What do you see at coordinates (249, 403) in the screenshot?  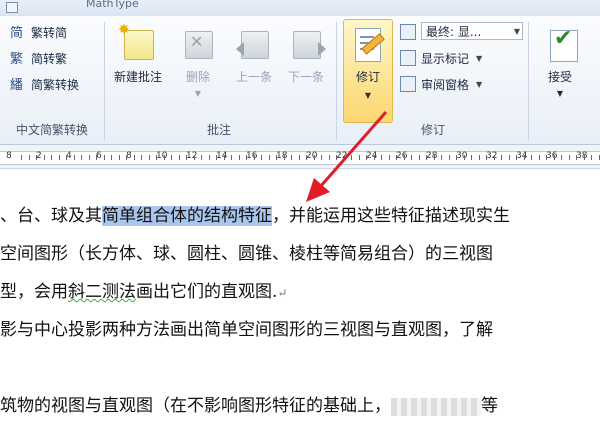 I see `text-line-5: 筑物的视图与直观图（在不影响图形特征的基础上，等` at bounding box center [249, 403].